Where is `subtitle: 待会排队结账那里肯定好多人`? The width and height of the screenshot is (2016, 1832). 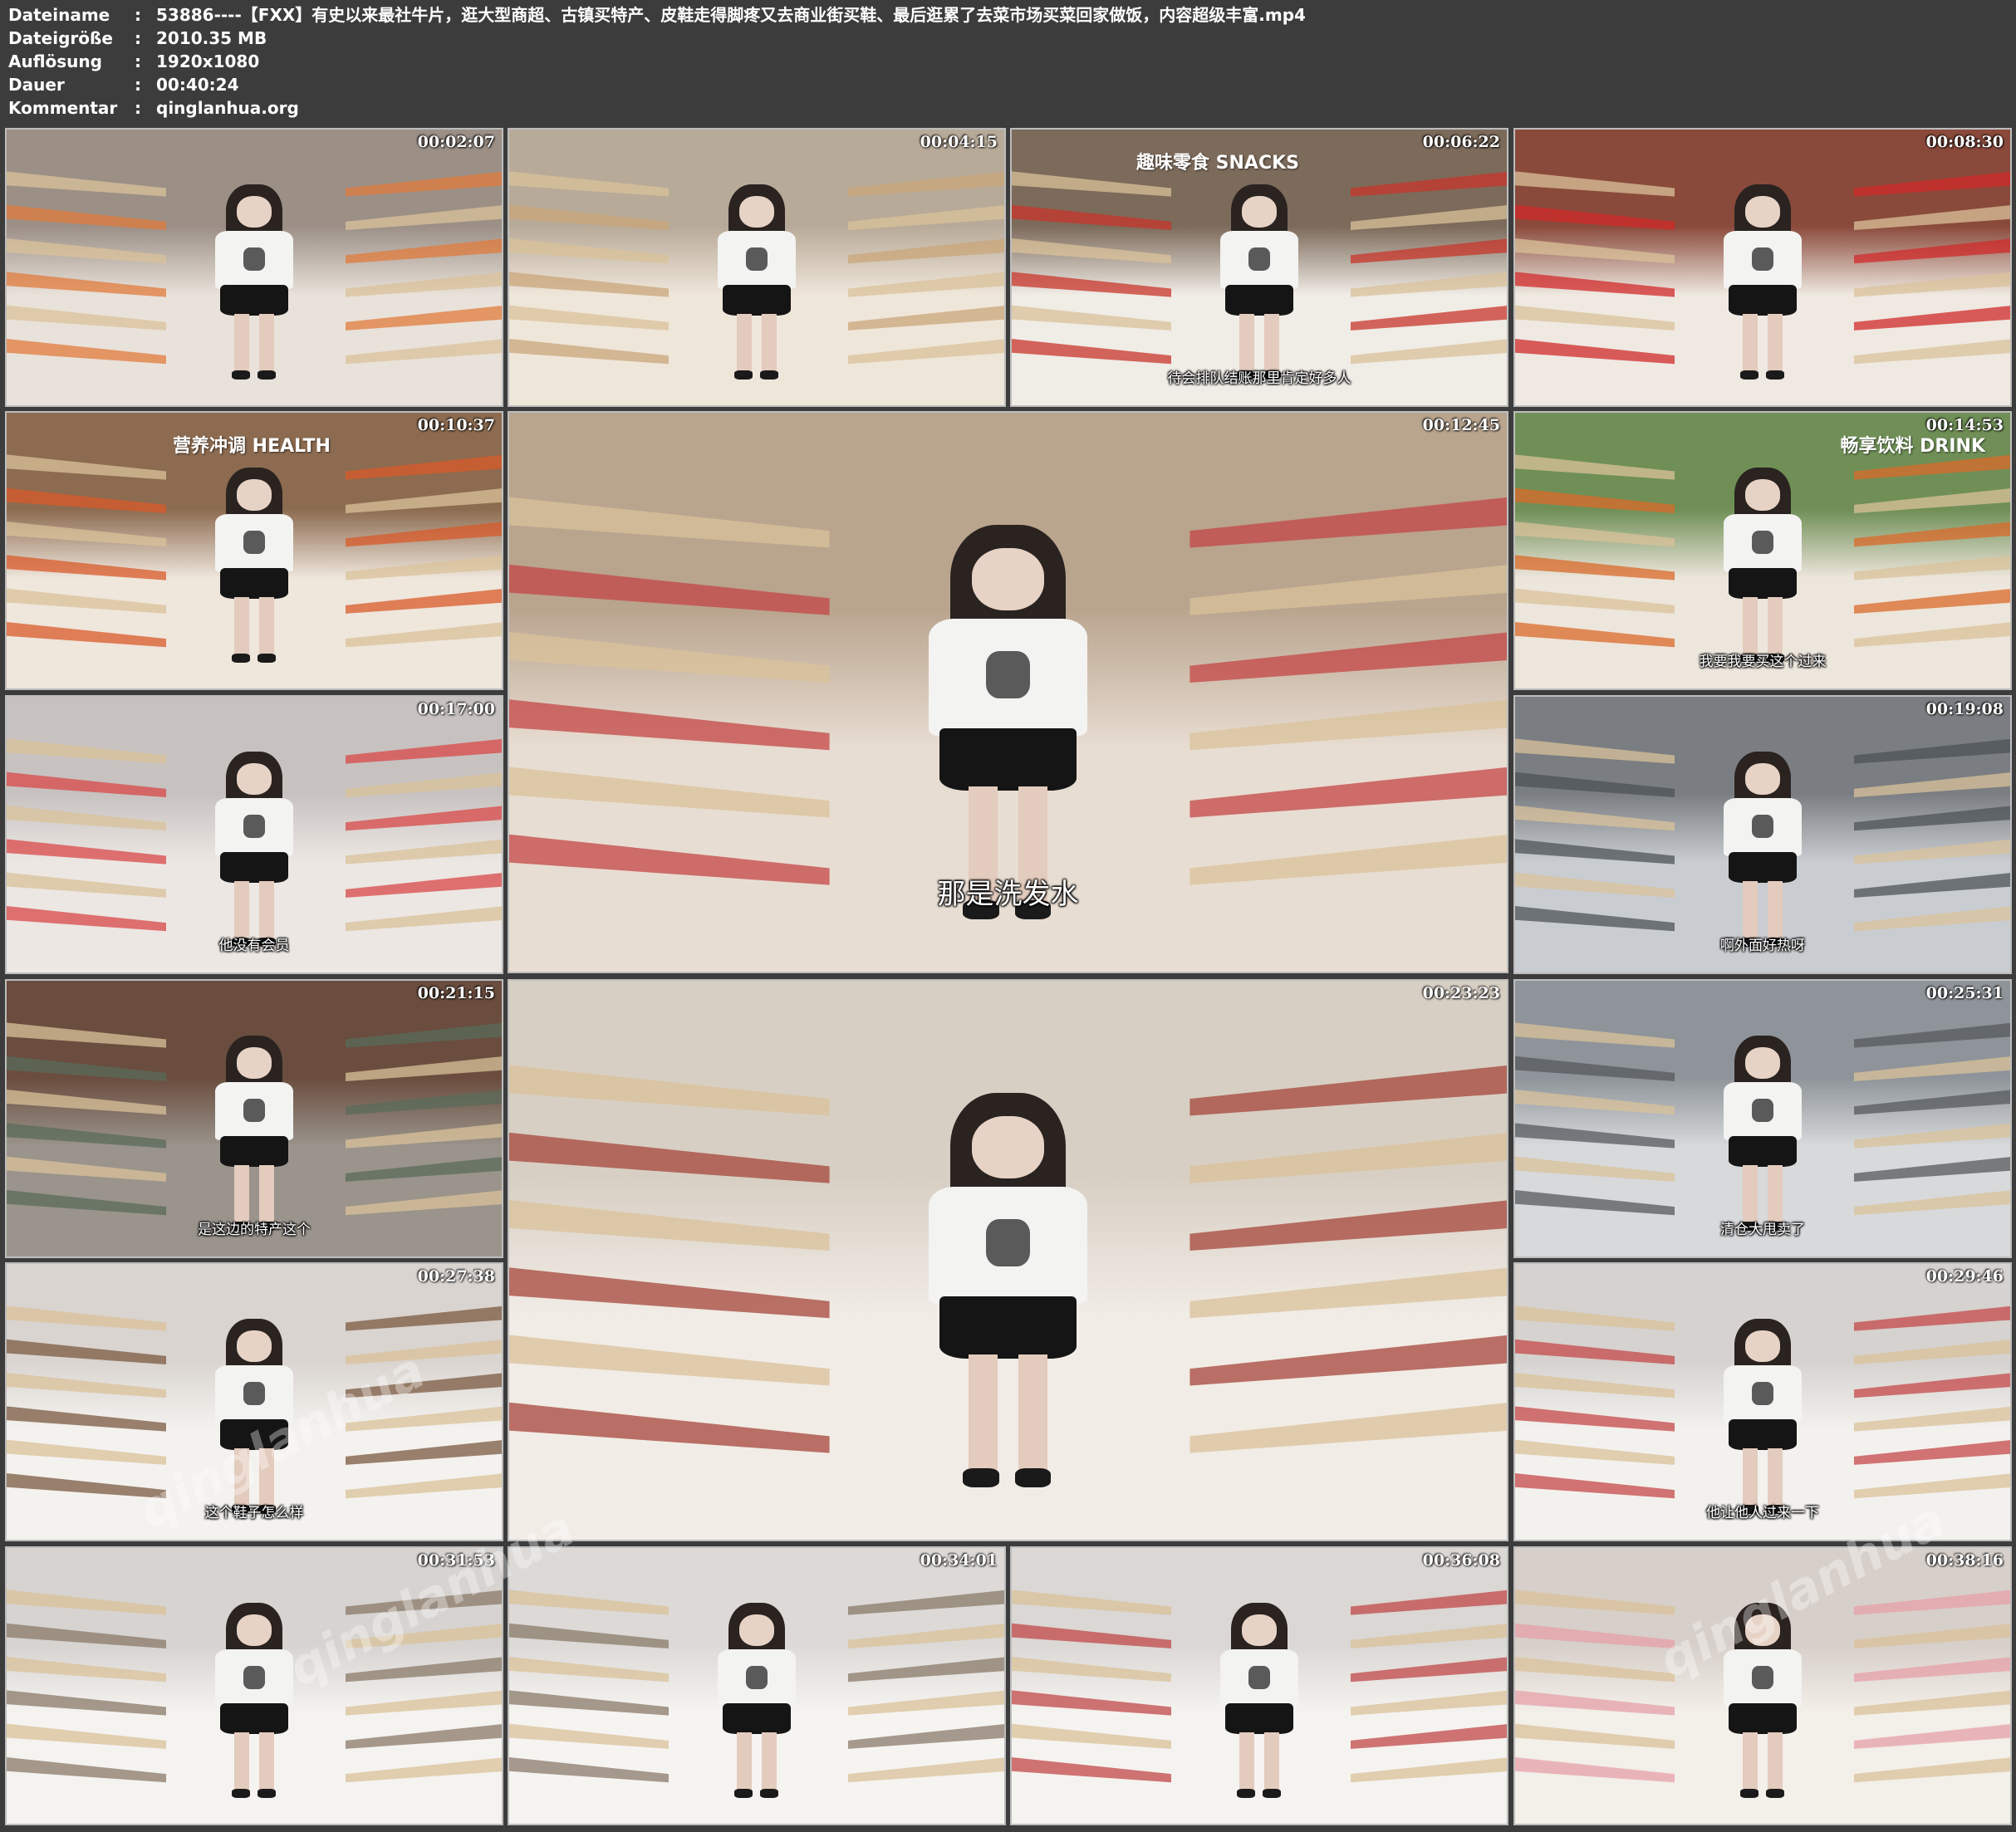 subtitle: 待会排队结账那里肯定好多人 is located at coordinates (1259, 378).